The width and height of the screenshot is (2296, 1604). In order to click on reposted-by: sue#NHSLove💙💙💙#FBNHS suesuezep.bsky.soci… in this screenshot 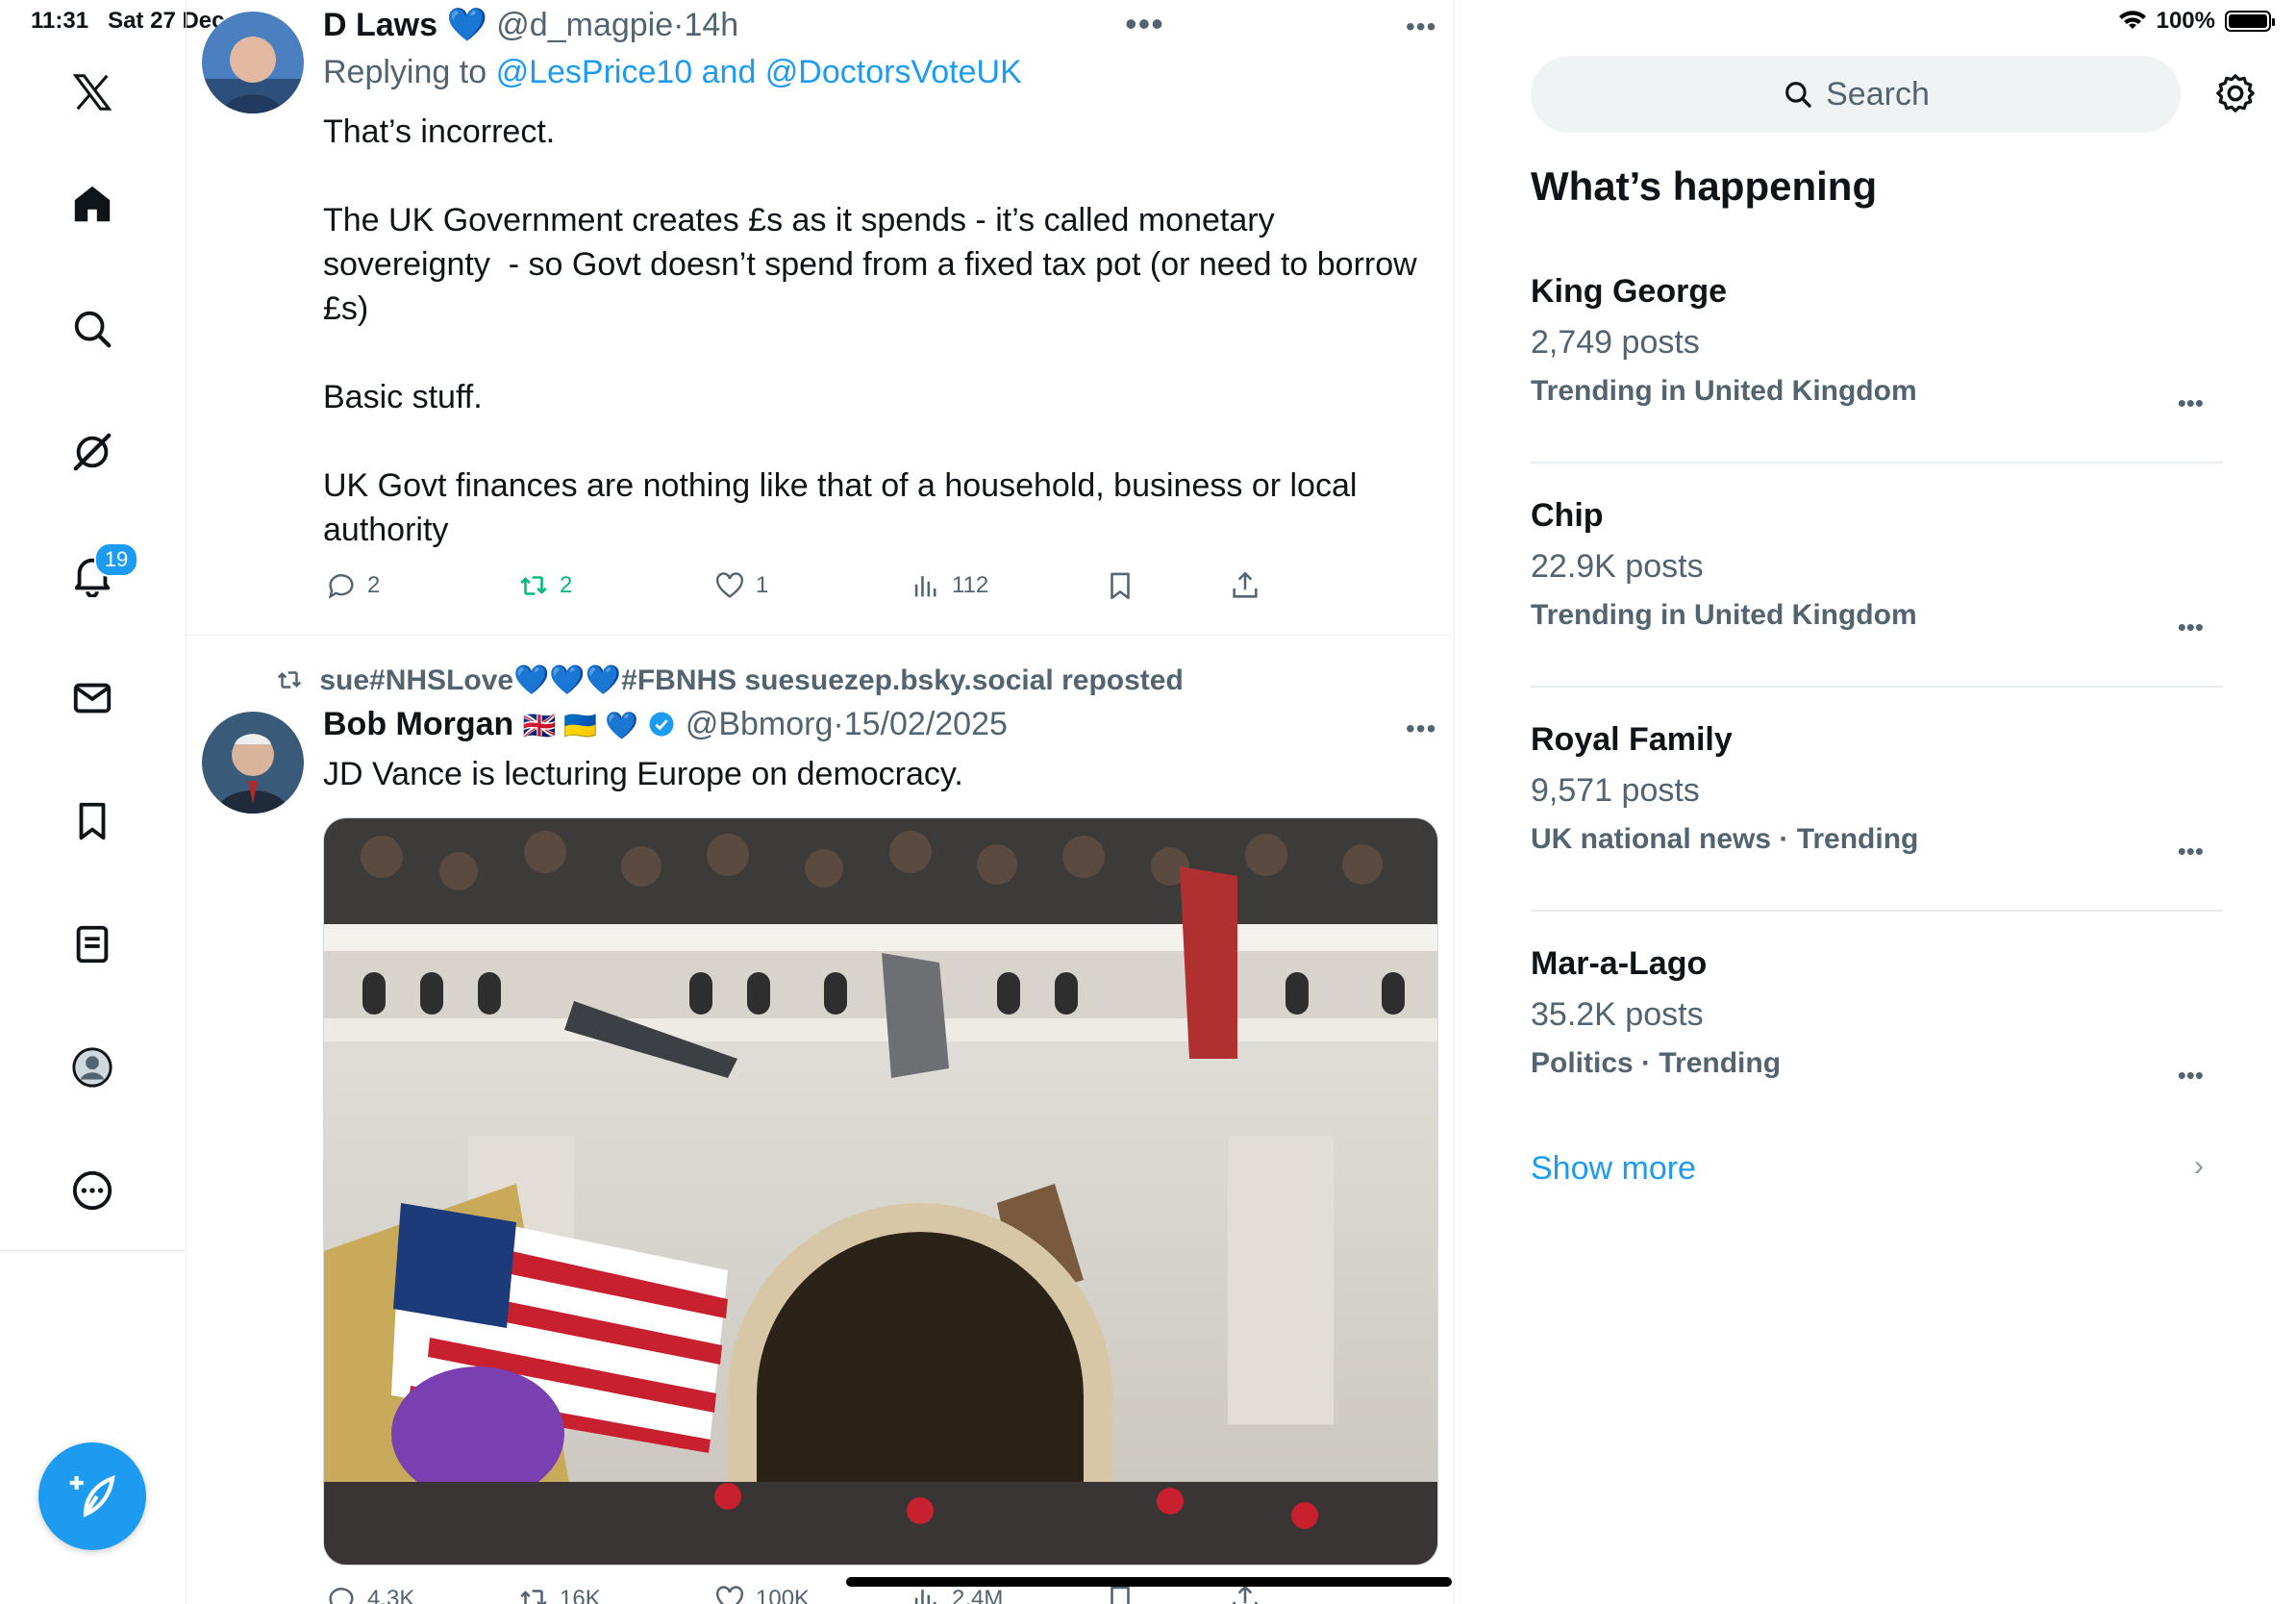, I will do `click(751, 680)`.